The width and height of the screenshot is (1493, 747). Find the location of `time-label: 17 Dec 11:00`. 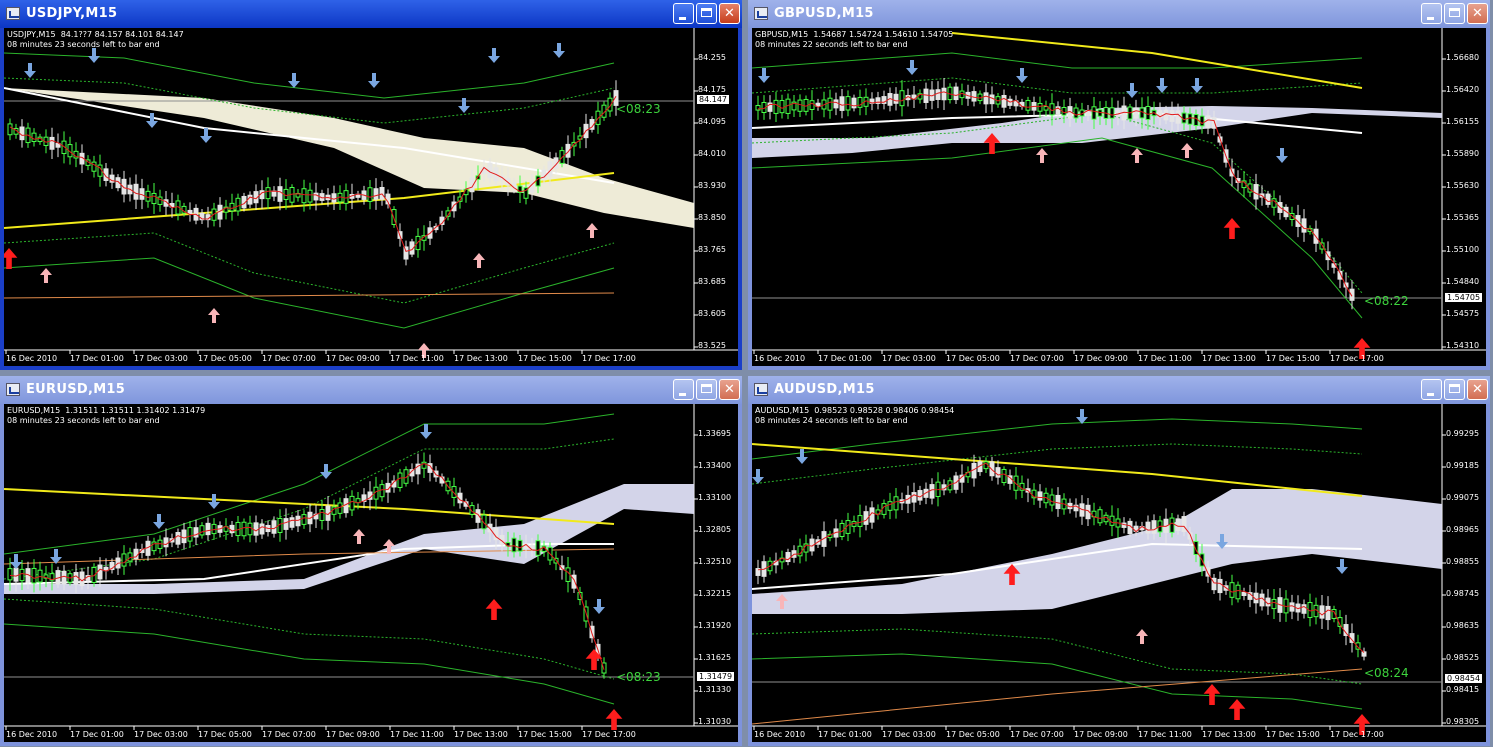

time-label: 17 Dec 11:00 is located at coordinates (1165, 358).